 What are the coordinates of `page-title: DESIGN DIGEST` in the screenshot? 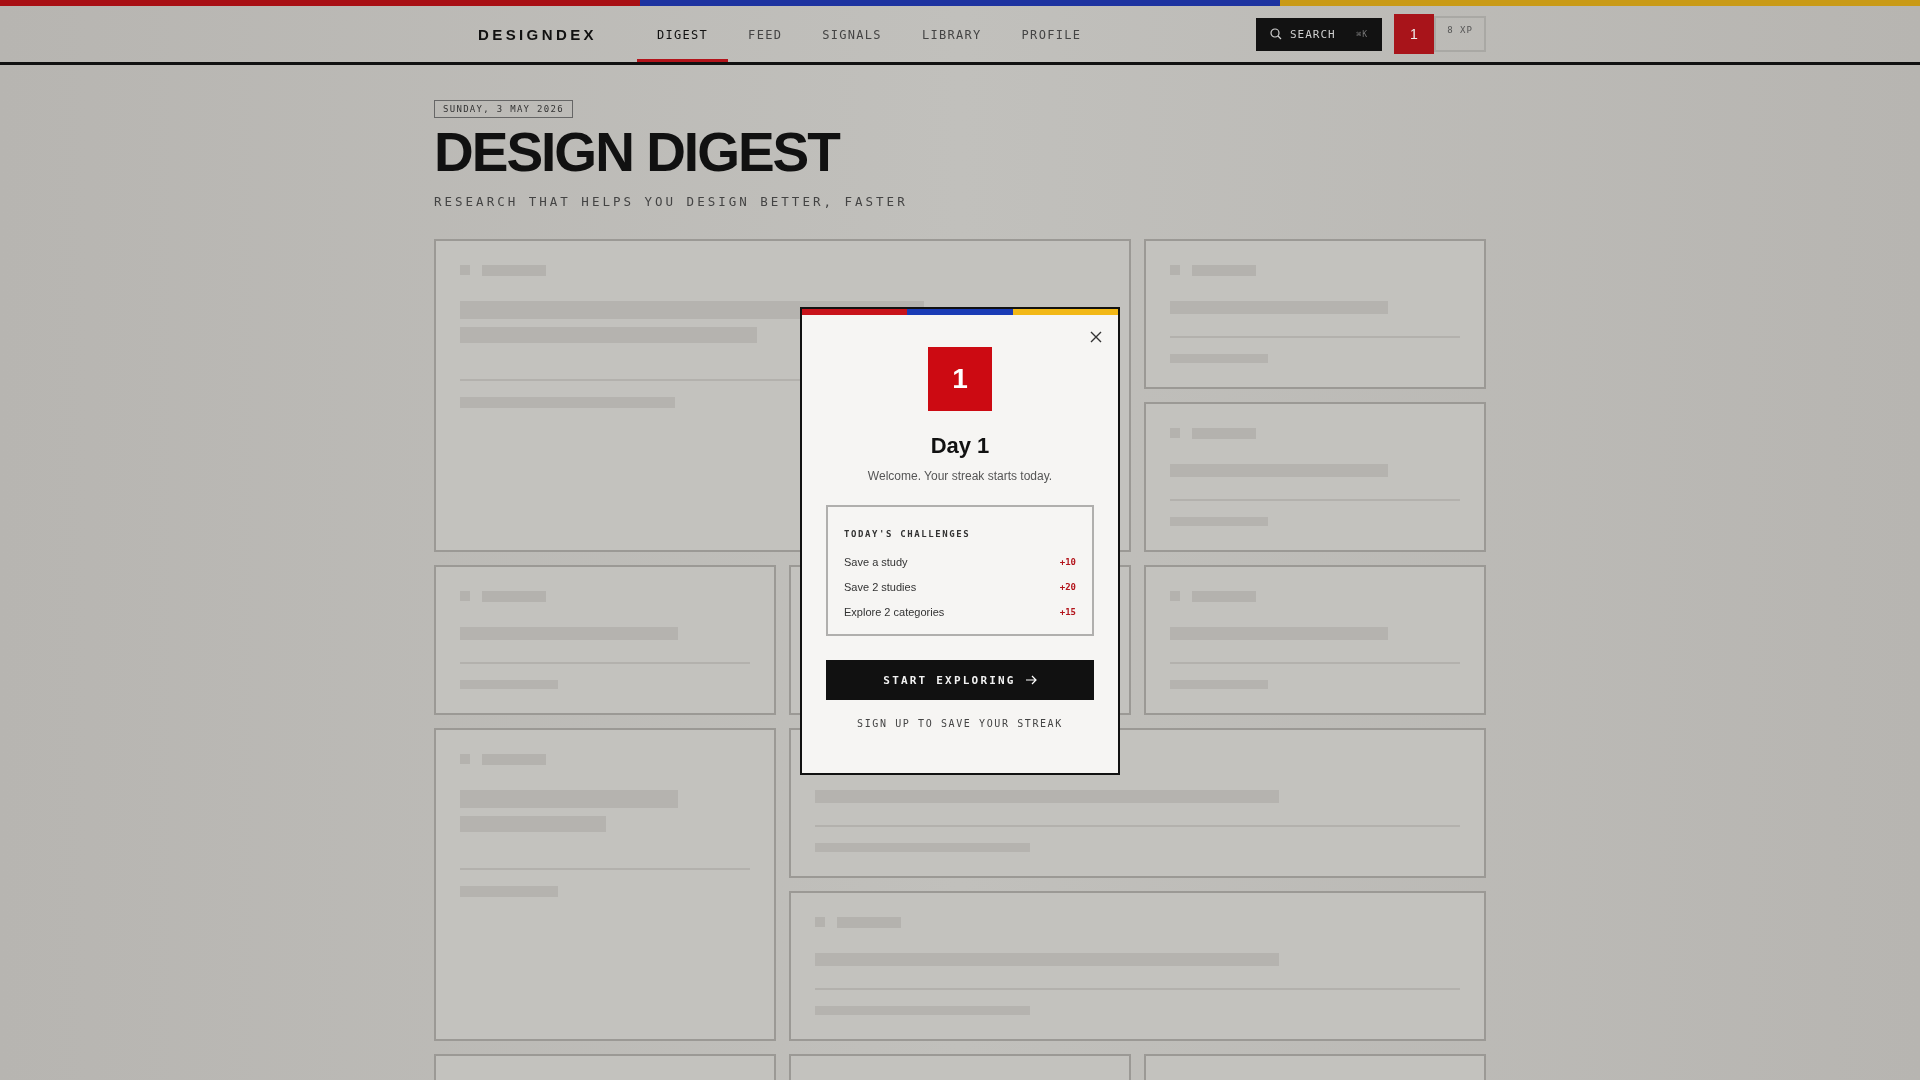 It's located at (637, 153).